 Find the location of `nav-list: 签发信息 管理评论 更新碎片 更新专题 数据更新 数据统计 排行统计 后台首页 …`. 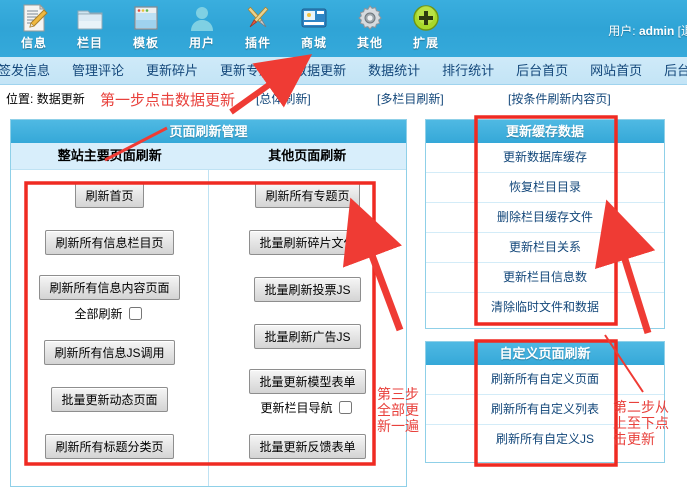

nav-list: 签发信息 管理评论 更新碎片 更新专题 数据更新 数据统计 排行统计 后台首页 … is located at coordinates (343, 70).